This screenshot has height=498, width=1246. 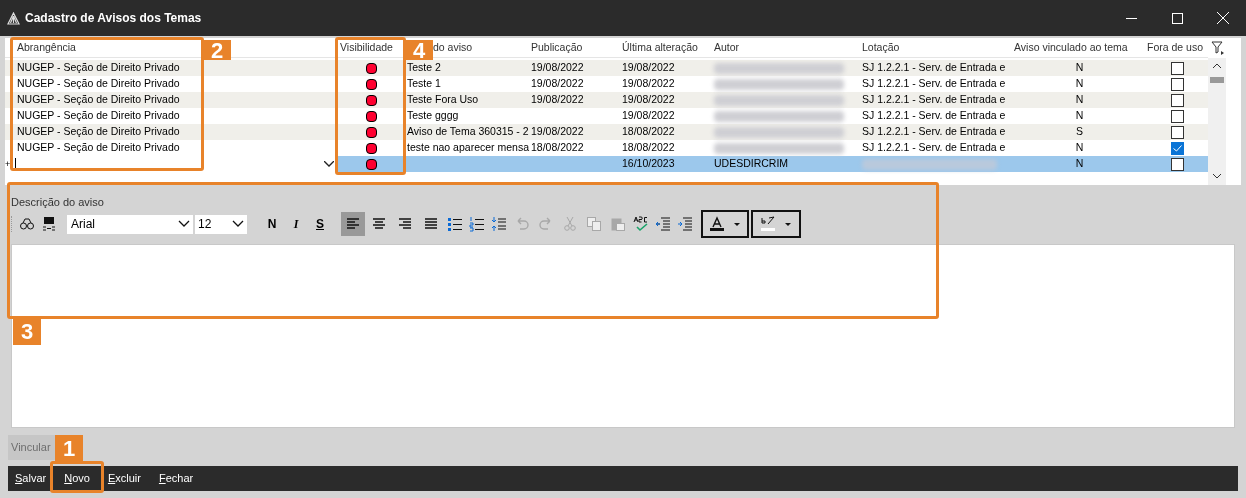 What do you see at coordinates (69, 448) in the screenshot?
I see `callout-number: 1` at bounding box center [69, 448].